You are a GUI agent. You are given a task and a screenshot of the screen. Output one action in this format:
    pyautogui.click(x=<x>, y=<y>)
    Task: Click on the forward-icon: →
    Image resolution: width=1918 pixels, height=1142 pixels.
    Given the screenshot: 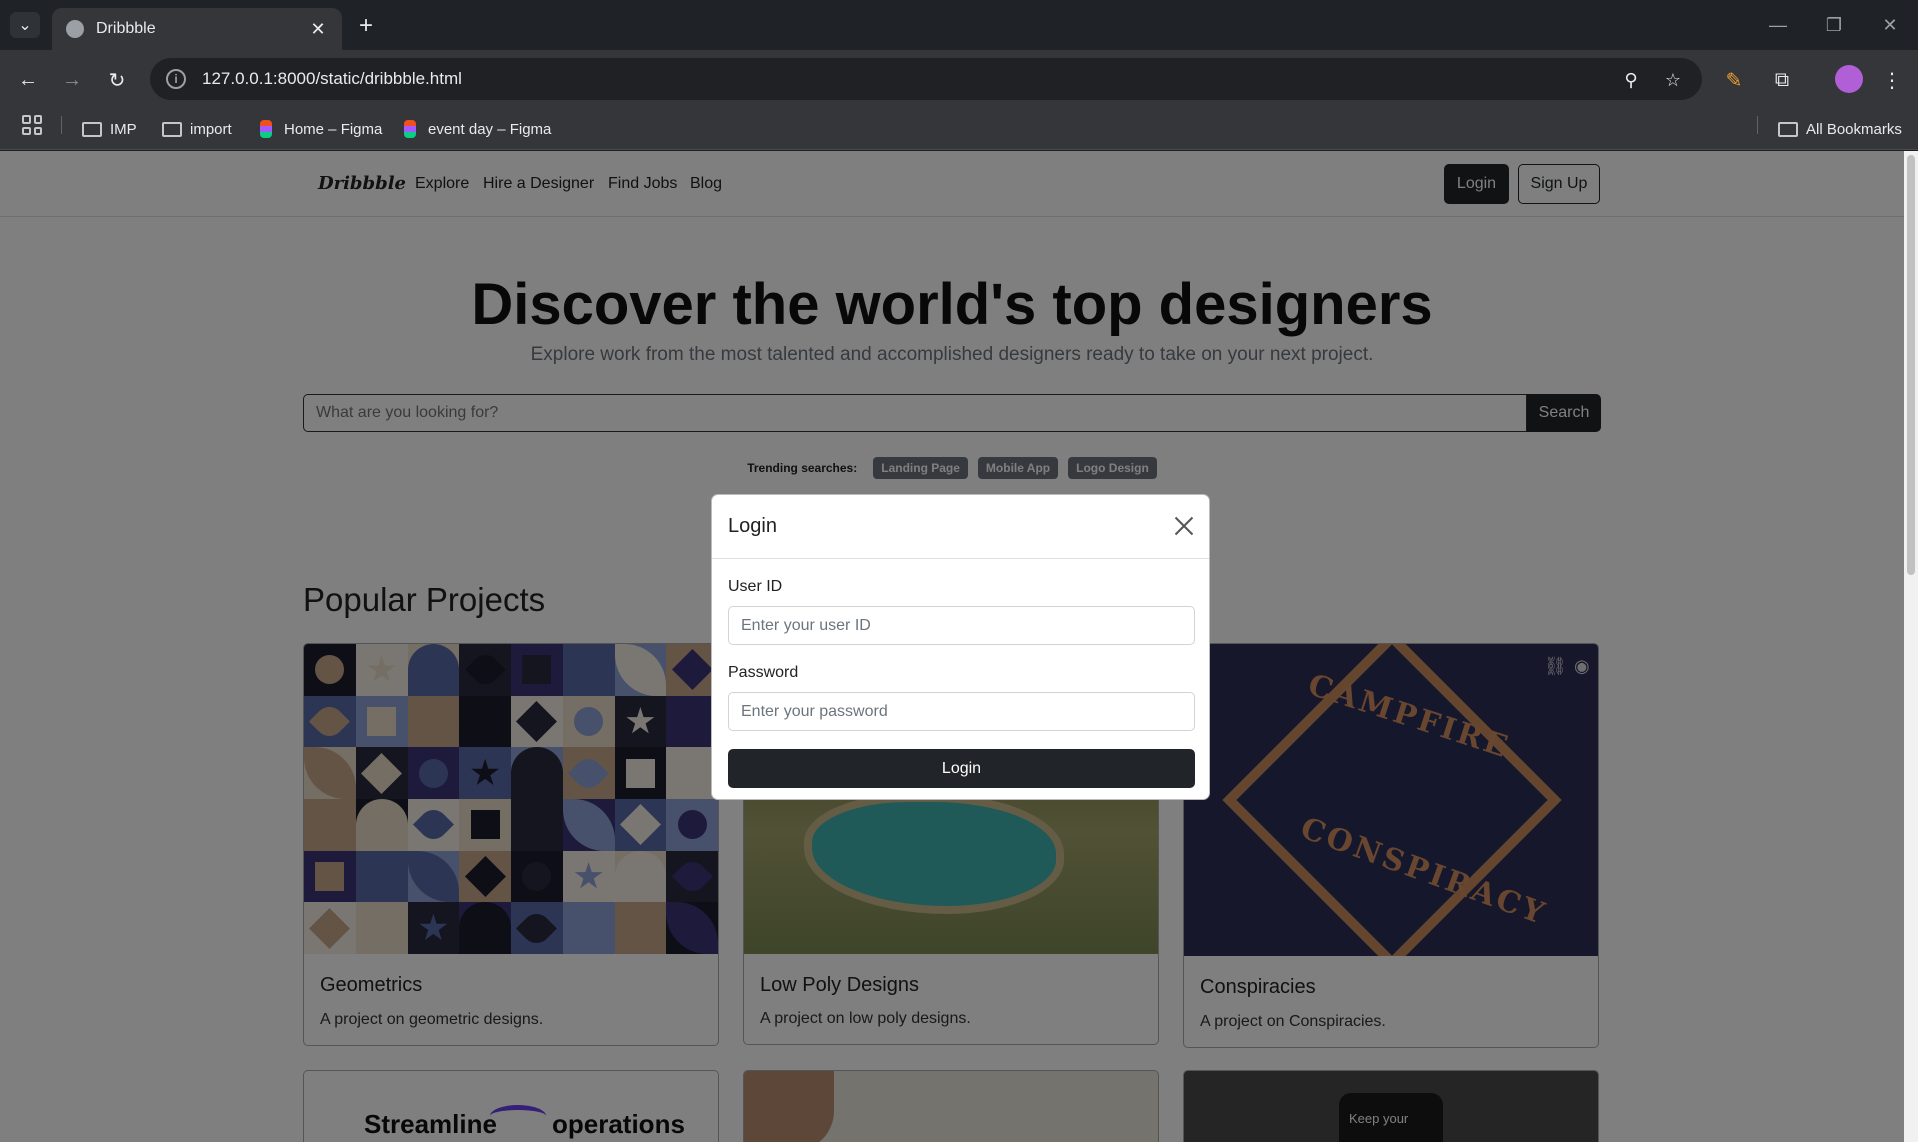 What is the action you would take?
    pyautogui.click(x=72, y=80)
    